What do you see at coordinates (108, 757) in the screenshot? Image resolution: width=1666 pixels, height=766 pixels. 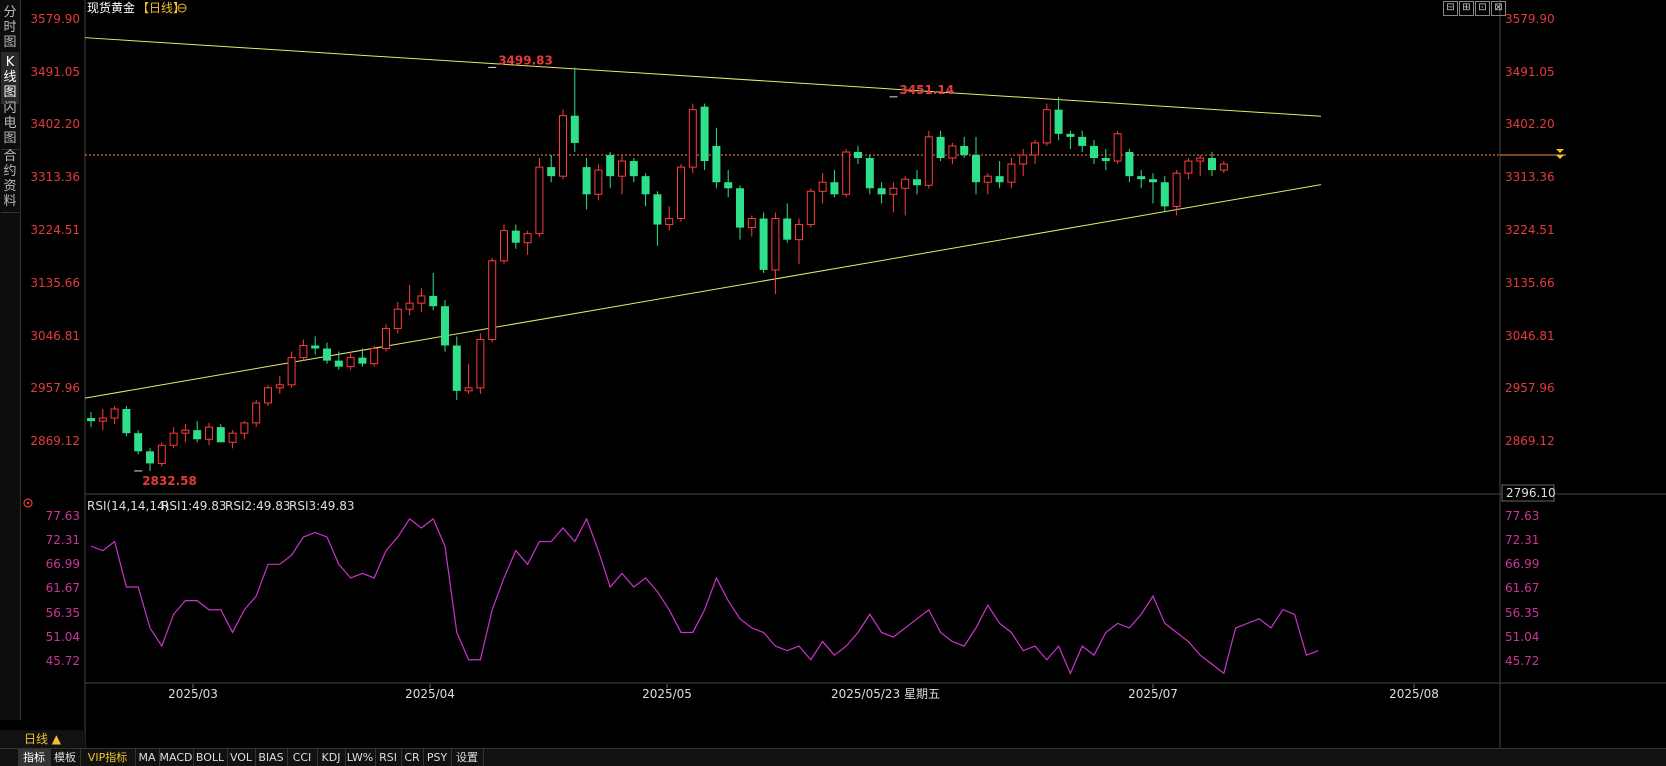 I see `indicator-tab-vip-2: VIP指标` at bounding box center [108, 757].